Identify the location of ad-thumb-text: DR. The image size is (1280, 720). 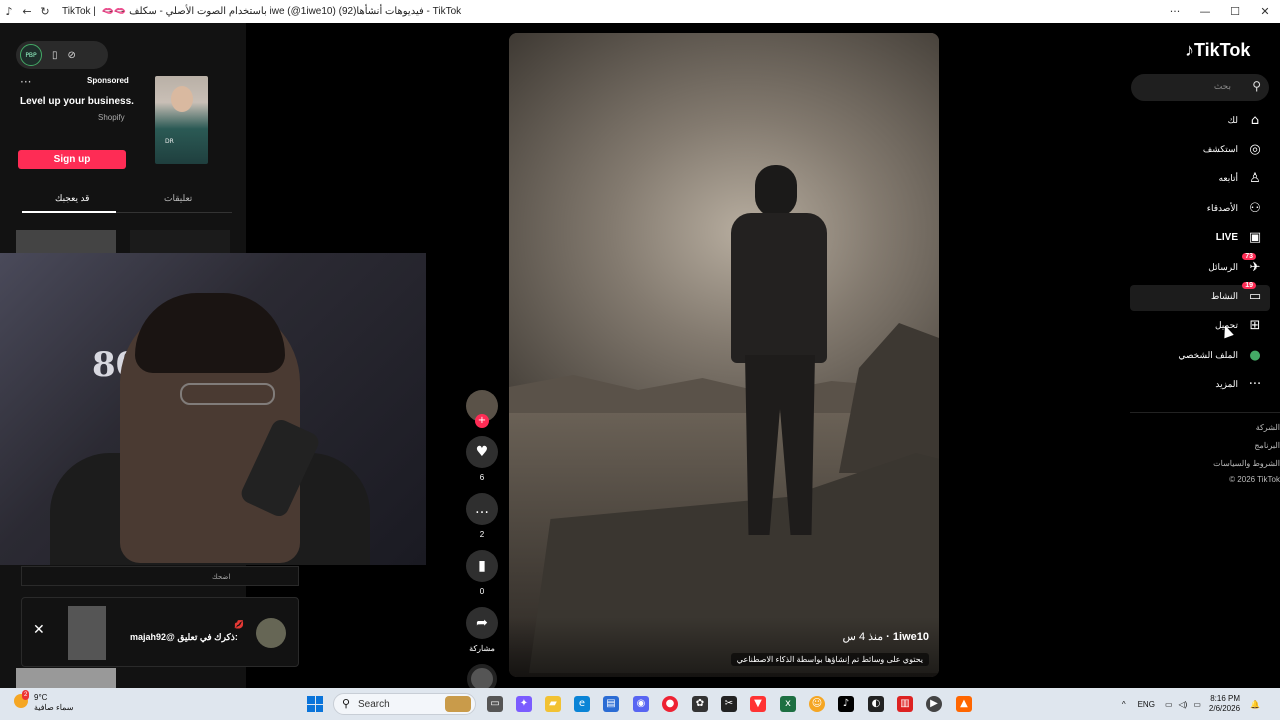
(169, 141).